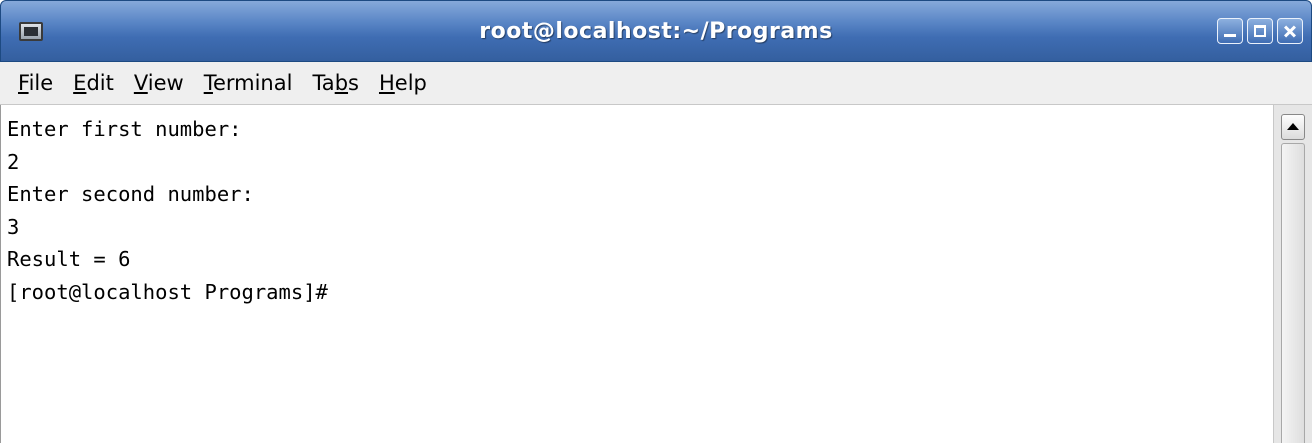 The width and height of the screenshot is (1312, 443). What do you see at coordinates (1230, 31) in the screenshot?
I see `minimize-icon` at bounding box center [1230, 31].